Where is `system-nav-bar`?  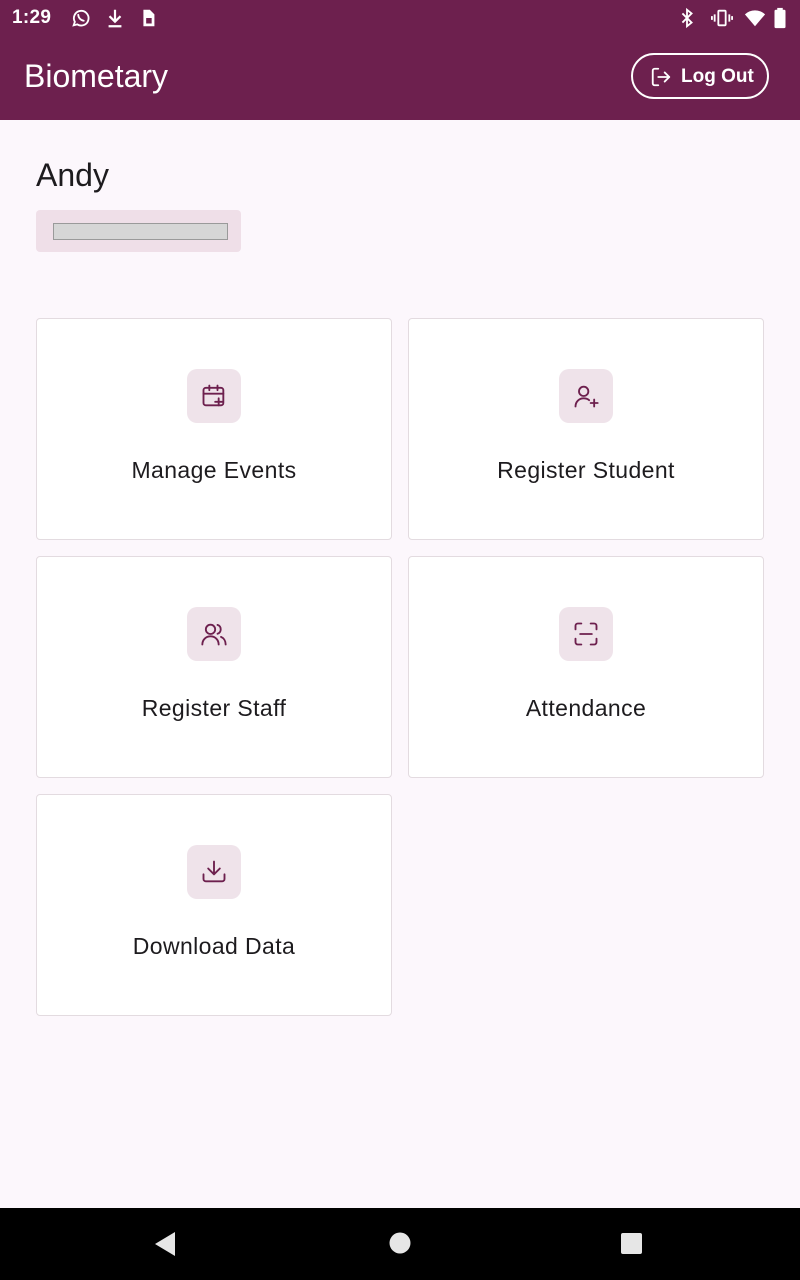 system-nav-bar is located at coordinates (400, 1244).